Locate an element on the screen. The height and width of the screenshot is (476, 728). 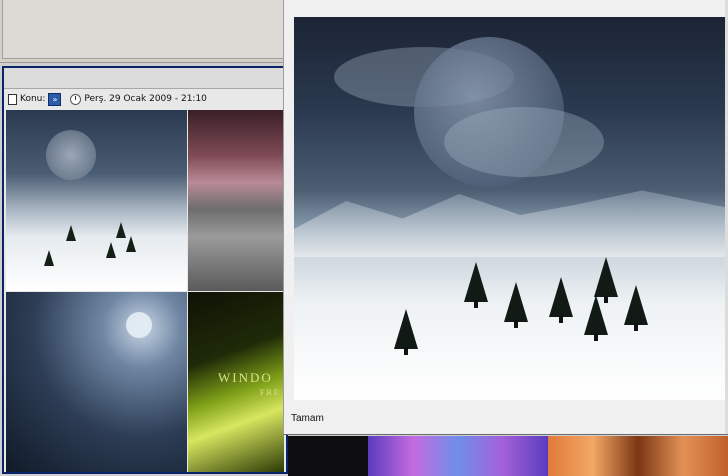
post-meta: Konu: » Perş. 29 Ocak 2009 - 21:10 is located at coordinates (107, 99).